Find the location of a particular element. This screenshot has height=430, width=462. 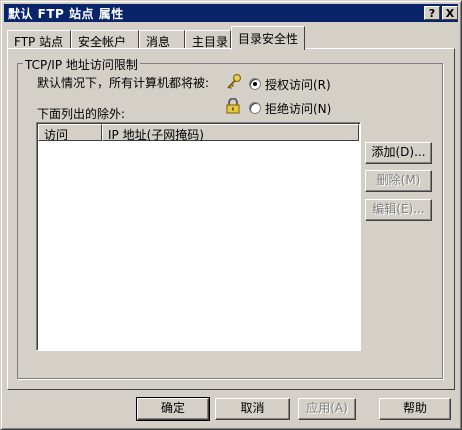

padlock-icon is located at coordinates (233, 106).